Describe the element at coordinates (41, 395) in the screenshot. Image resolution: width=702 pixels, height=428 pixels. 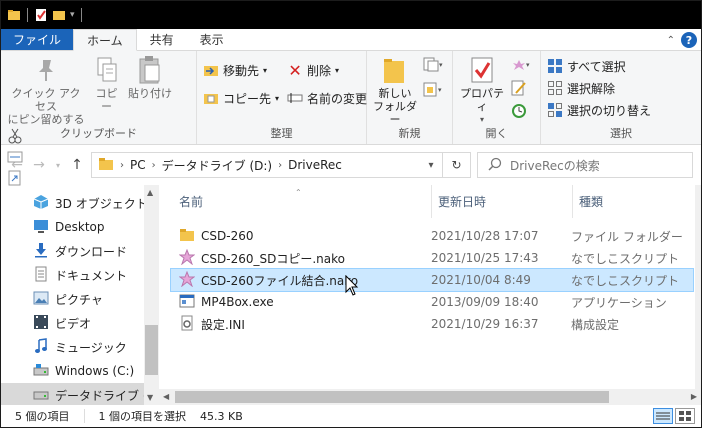
I see `drive-icon` at that location.